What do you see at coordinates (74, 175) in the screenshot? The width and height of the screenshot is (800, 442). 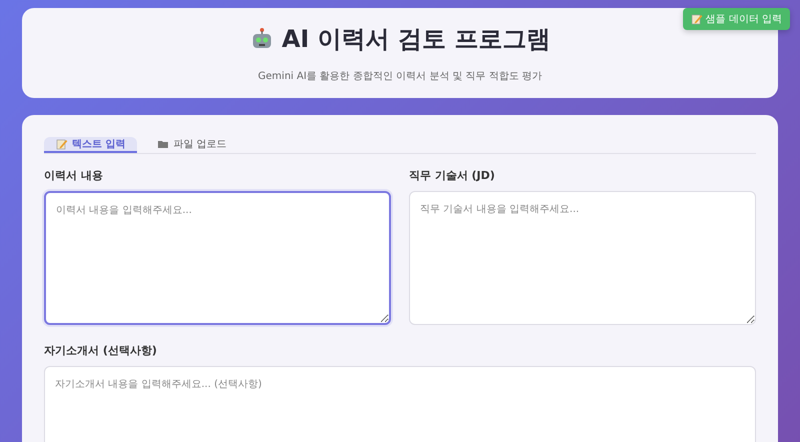 I see `field-label: 이력서 내용` at bounding box center [74, 175].